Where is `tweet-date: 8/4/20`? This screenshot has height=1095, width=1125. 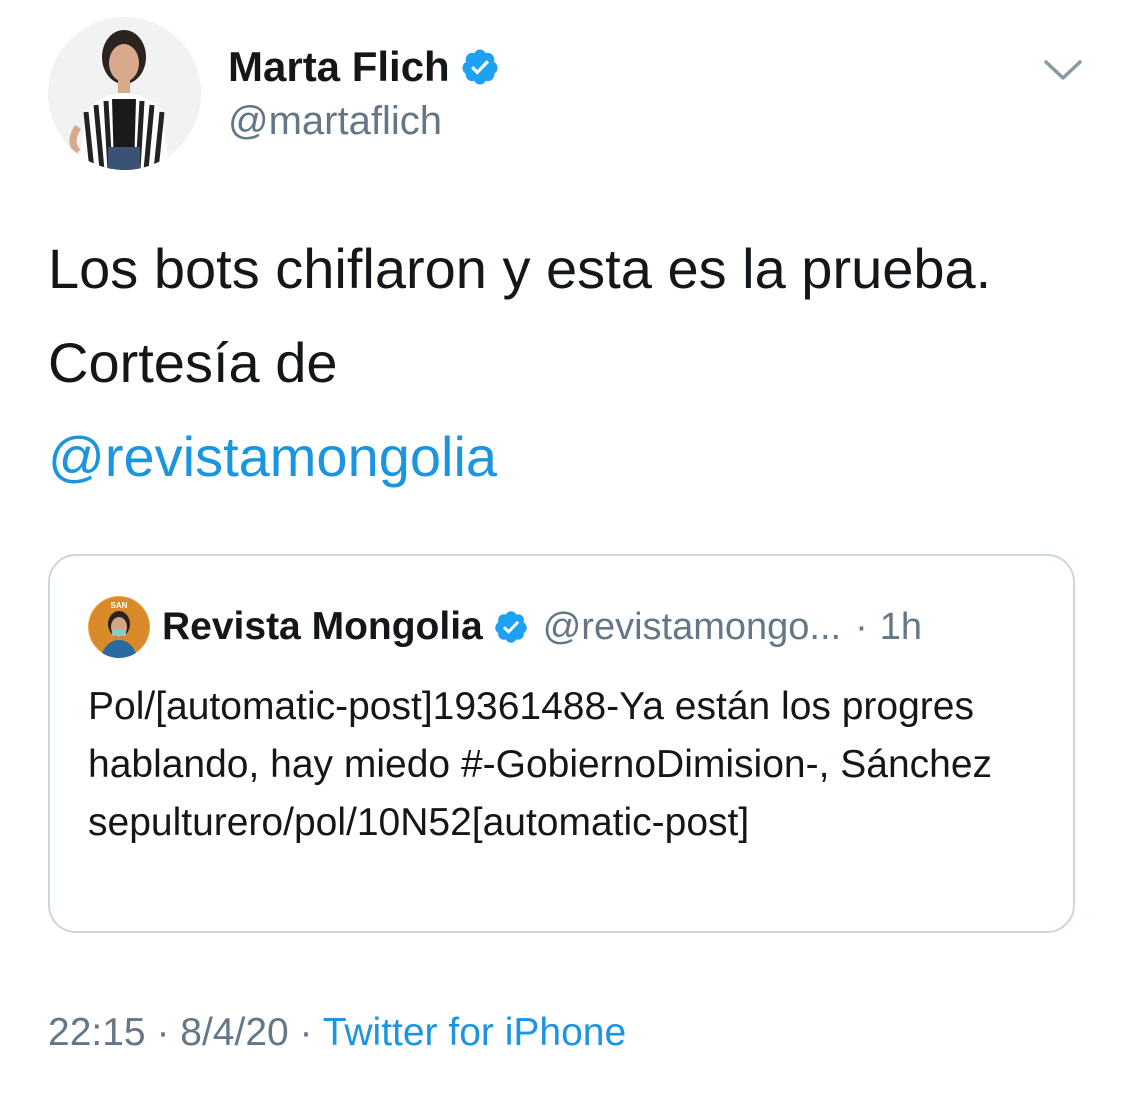
tweet-date: 8/4/20 is located at coordinates (234, 1032).